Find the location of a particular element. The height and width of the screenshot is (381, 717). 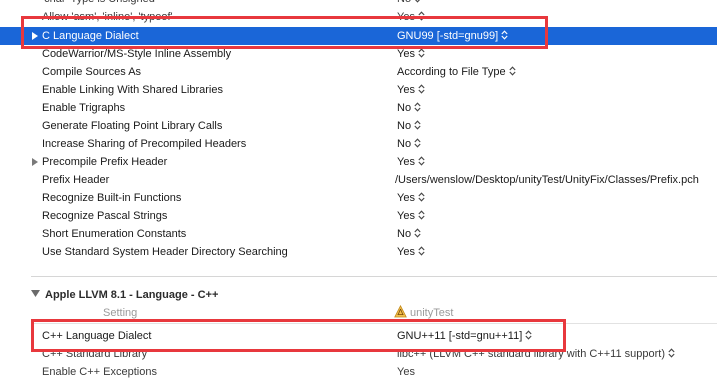

section-header-cpp: Apple LLVM 8.1 - Language - C++ is located at coordinates (124, 295).